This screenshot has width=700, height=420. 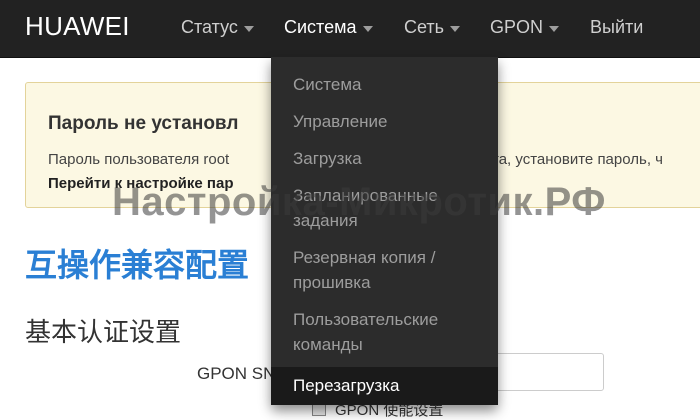 I want to click on gpon-sn-label: GPON SN, so click(x=236, y=373).